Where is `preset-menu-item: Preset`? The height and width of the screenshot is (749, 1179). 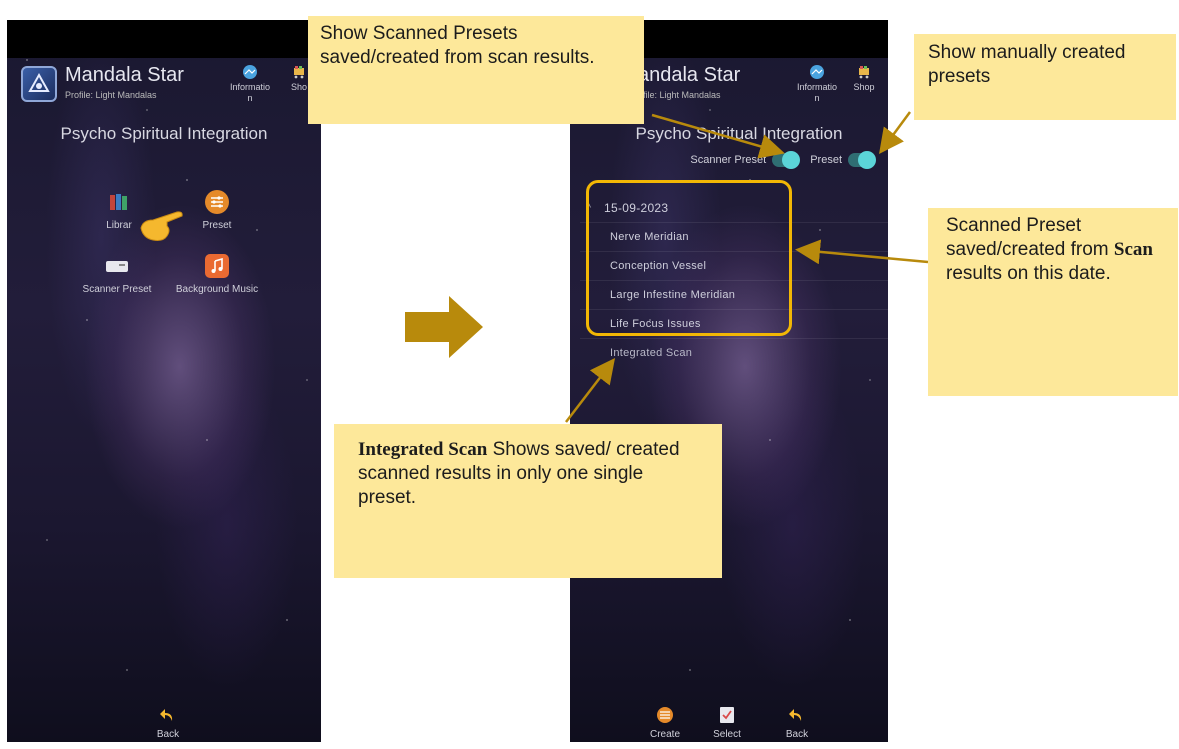 preset-menu-item: Preset is located at coordinates (217, 210).